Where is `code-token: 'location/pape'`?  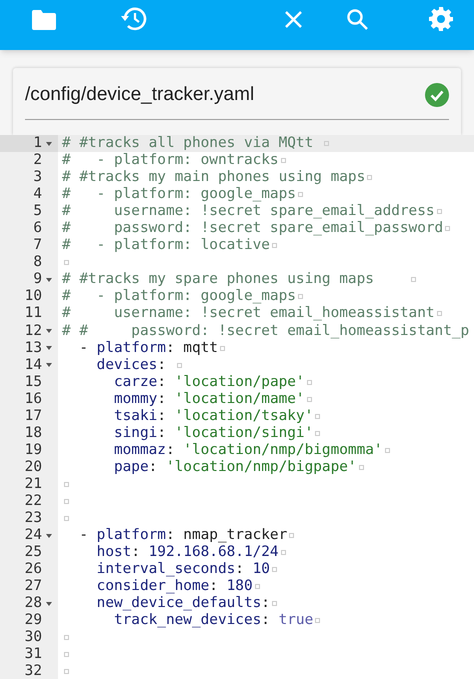 code-token: 'location/pape' is located at coordinates (239, 382).